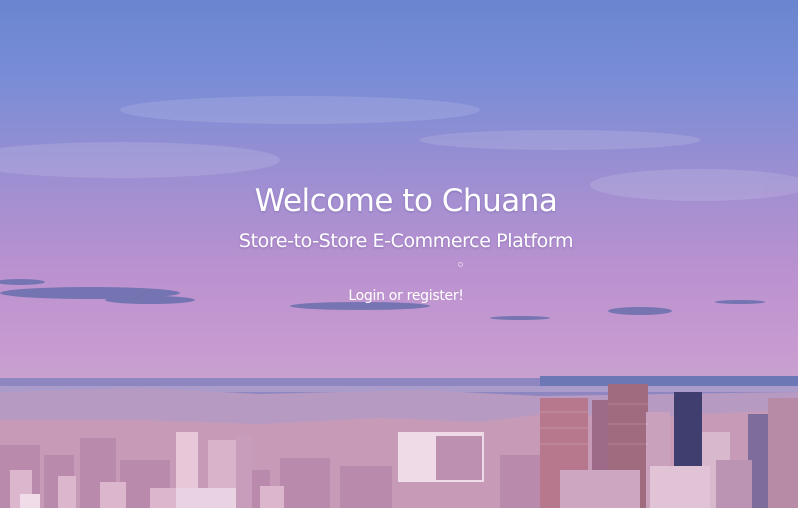 The image size is (798, 508). I want to click on login-register-link: Login or register!, so click(406, 296).